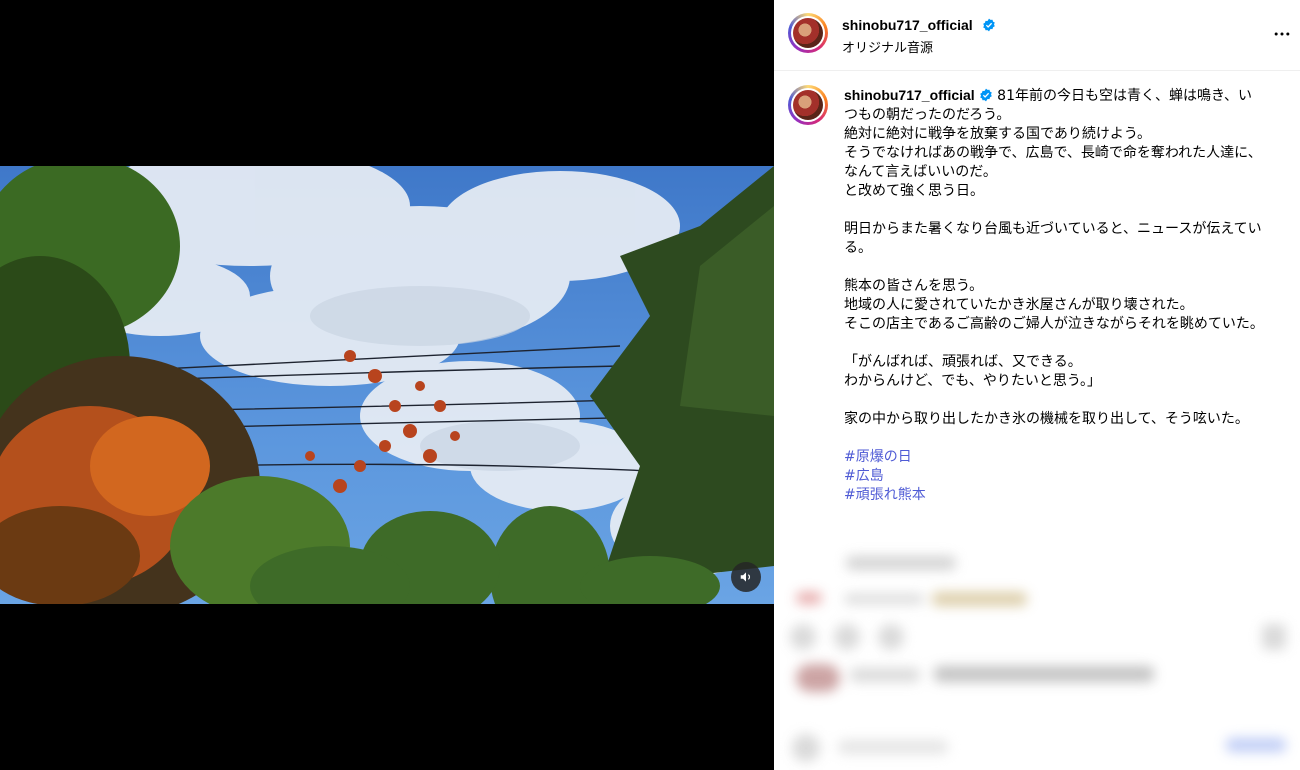 The image size is (1300, 770). I want to click on sound-toggle-button, so click(746, 577).